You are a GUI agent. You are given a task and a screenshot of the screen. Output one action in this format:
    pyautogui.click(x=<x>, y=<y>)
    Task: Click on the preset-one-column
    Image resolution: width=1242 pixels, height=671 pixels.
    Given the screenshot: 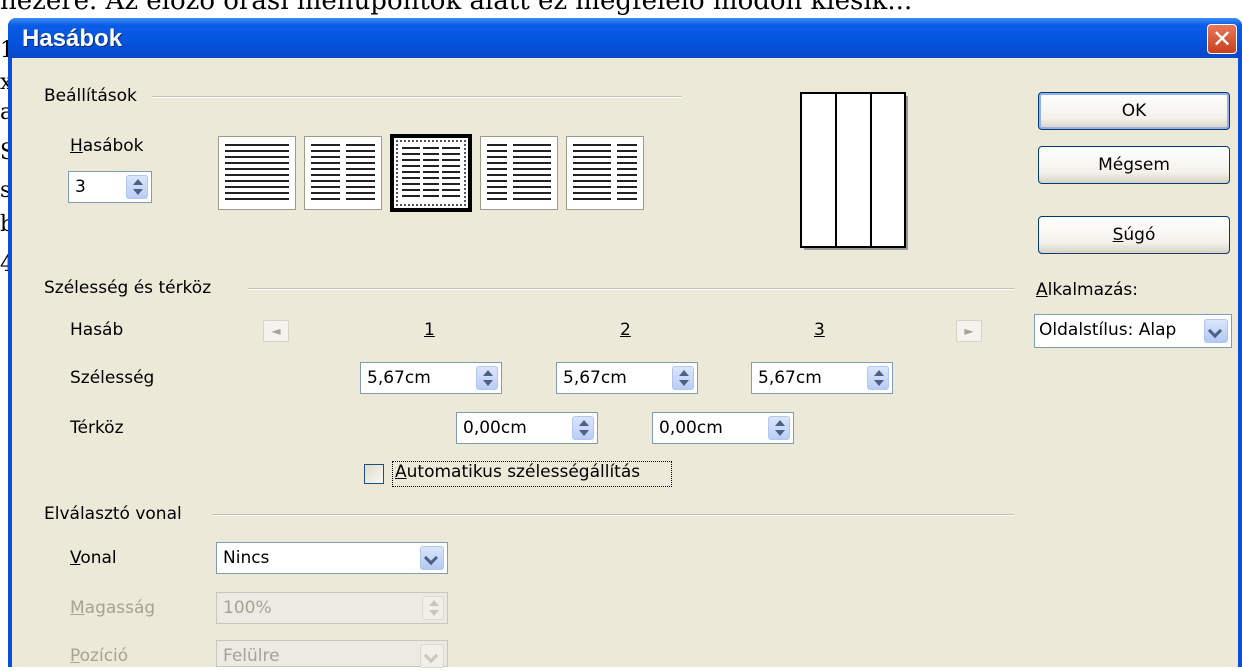 What is the action you would take?
    pyautogui.click(x=257, y=173)
    